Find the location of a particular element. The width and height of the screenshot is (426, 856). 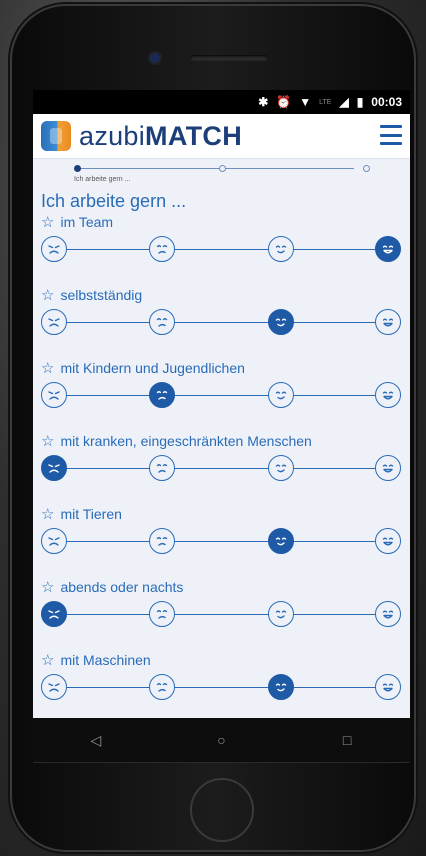

preference-item: ☆ im Team is located at coordinates (221, 248).